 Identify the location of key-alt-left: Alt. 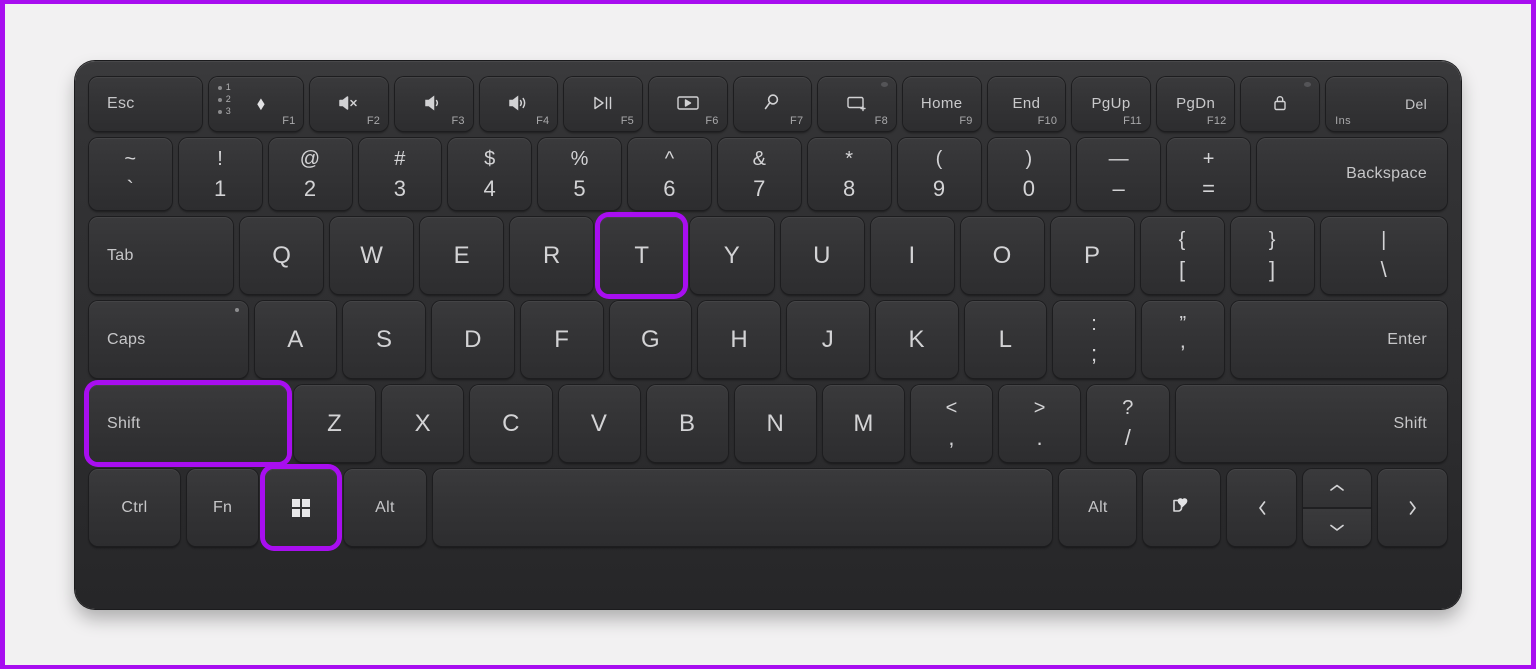
(385, 507).